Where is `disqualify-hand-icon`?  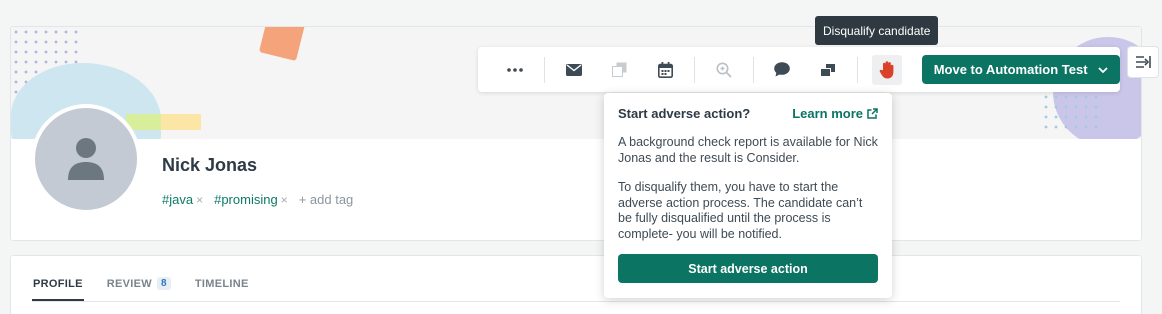 disqualify-hand-icon is located at coordinates (886, 69).